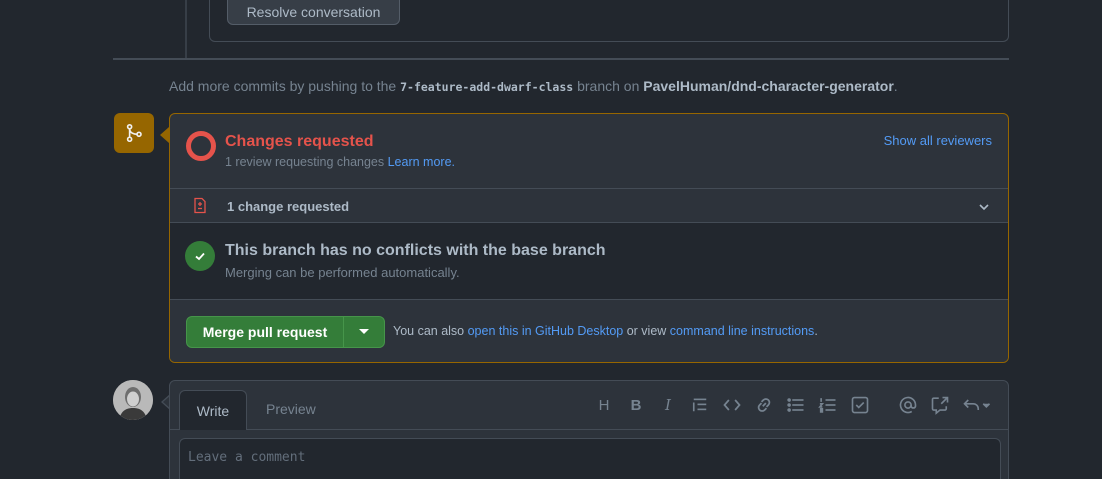  I want to click on no-conflicts-subtitle: Merging can be performed automatically., so click(342, 272).